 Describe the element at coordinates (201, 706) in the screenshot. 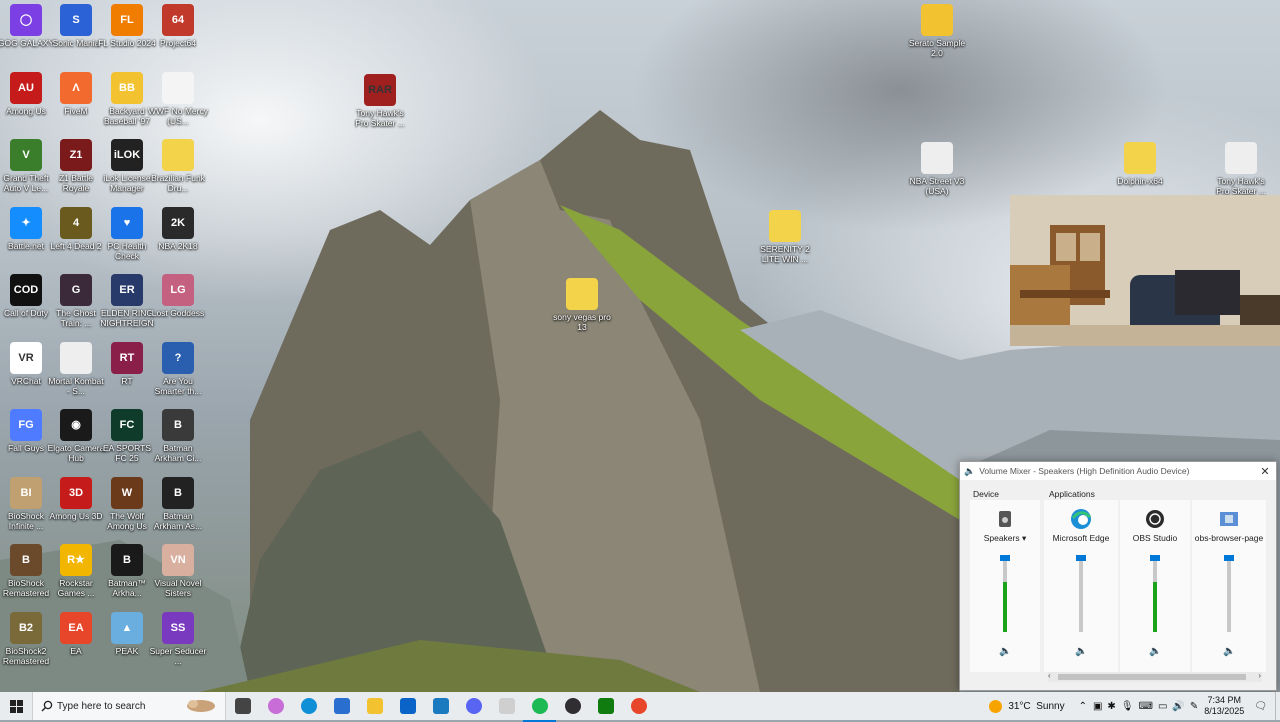

I see `search-highlight-icon` at that location.